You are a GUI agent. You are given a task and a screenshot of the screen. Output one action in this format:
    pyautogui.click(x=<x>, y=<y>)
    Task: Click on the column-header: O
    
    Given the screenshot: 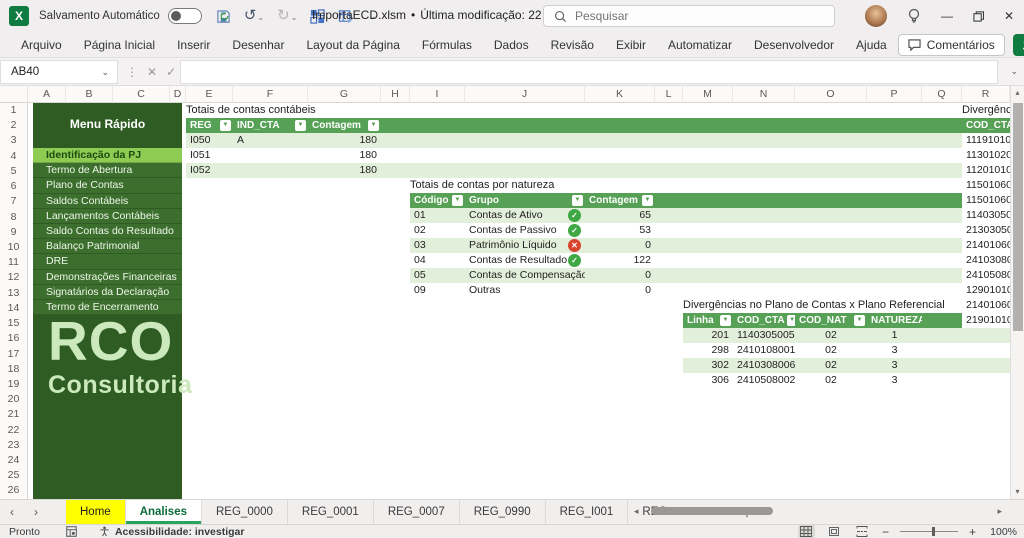 What is the action you would take?
    pyautogui.click(x=831, y=94)
    